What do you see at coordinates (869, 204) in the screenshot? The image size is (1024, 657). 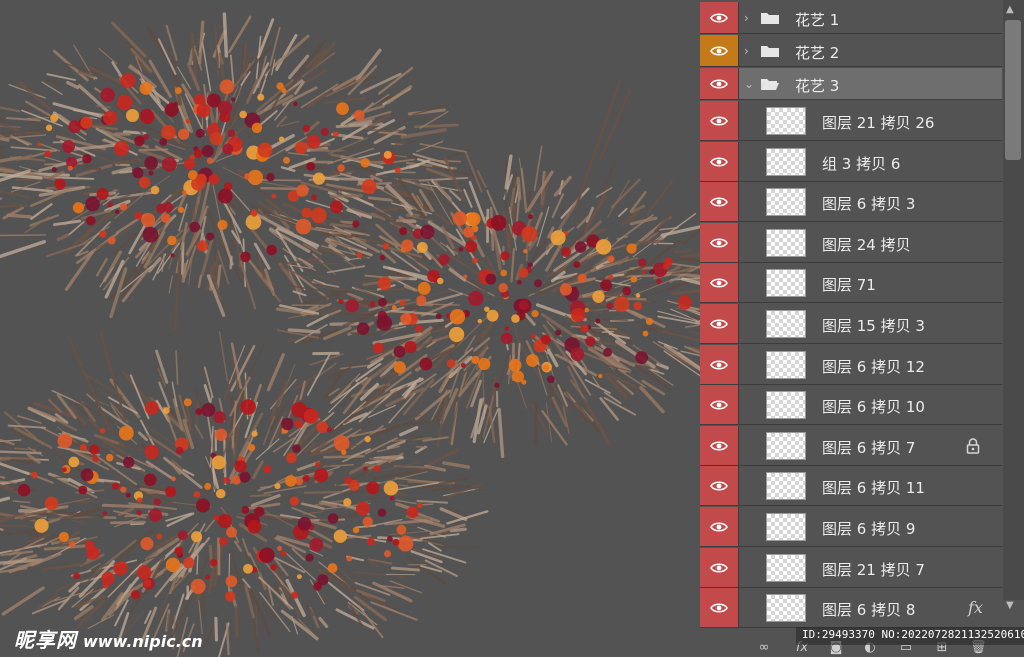 I see `layer-name: 图层 6 拷贝 3` at bounding box center [869, 204].